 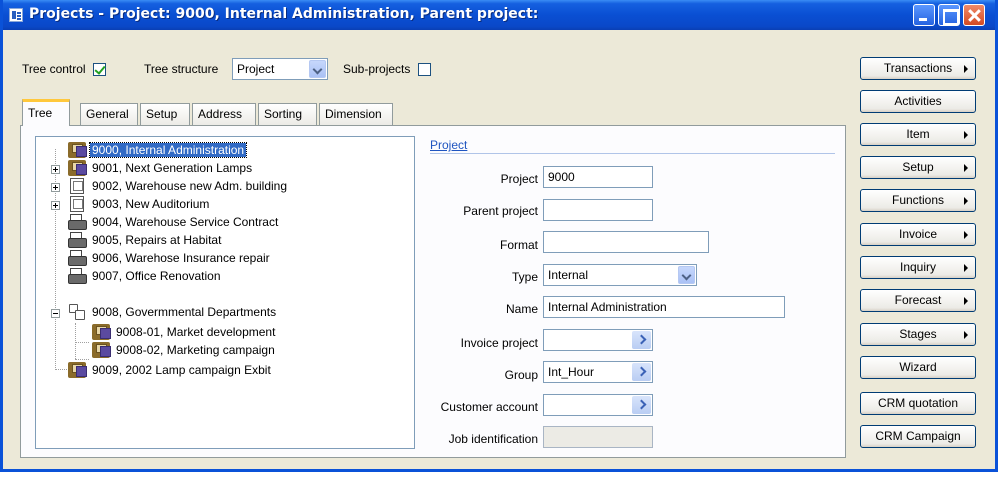 I want to click on format-input, so click(x=626, y=242).